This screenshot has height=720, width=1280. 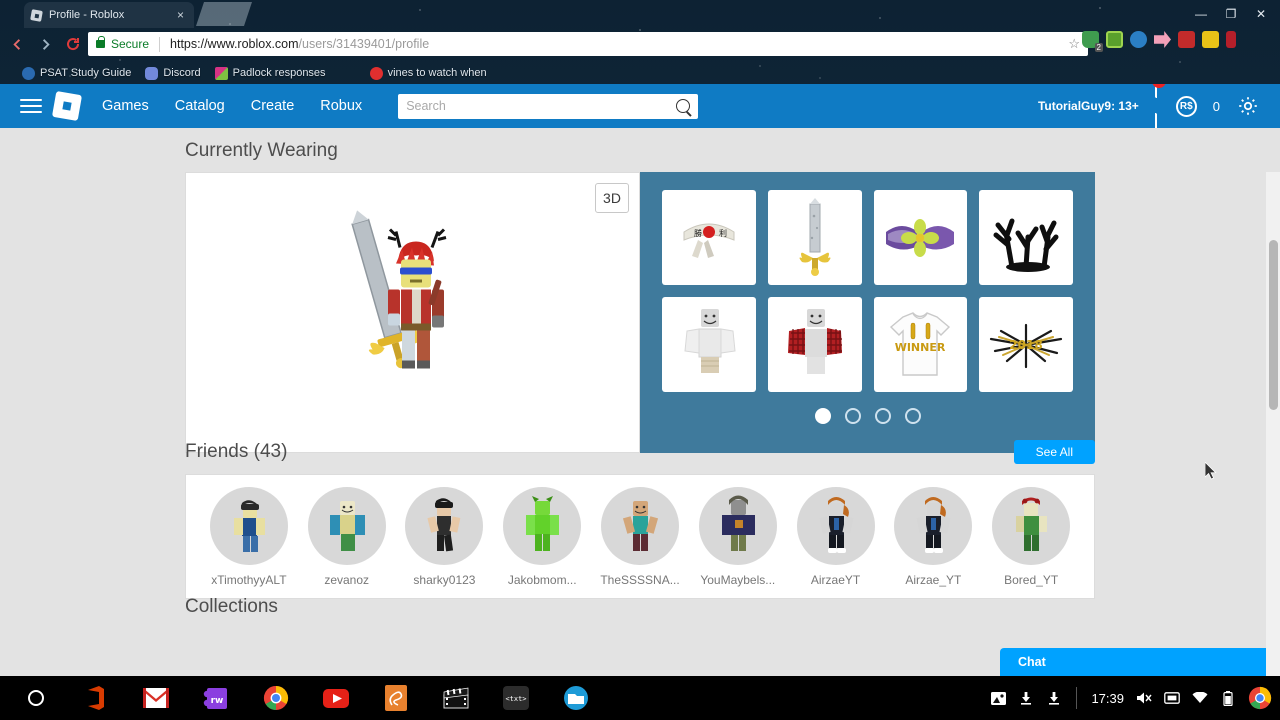 I want to click on hamburger-icon, so click(x=31, y=106).